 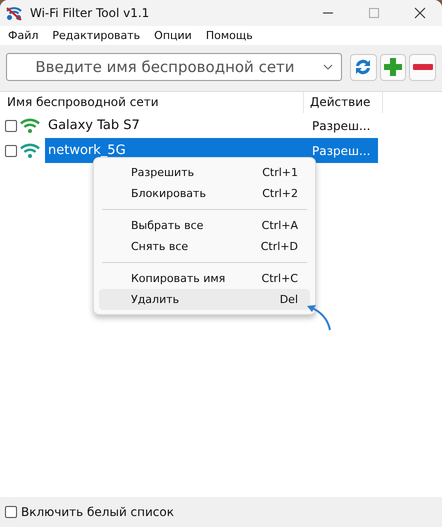 What do you see at coordinates (204, 278) in the screenshot?
I see `menu-item: Копировать имя Ctrl+C` at bounding box center [204, 278].